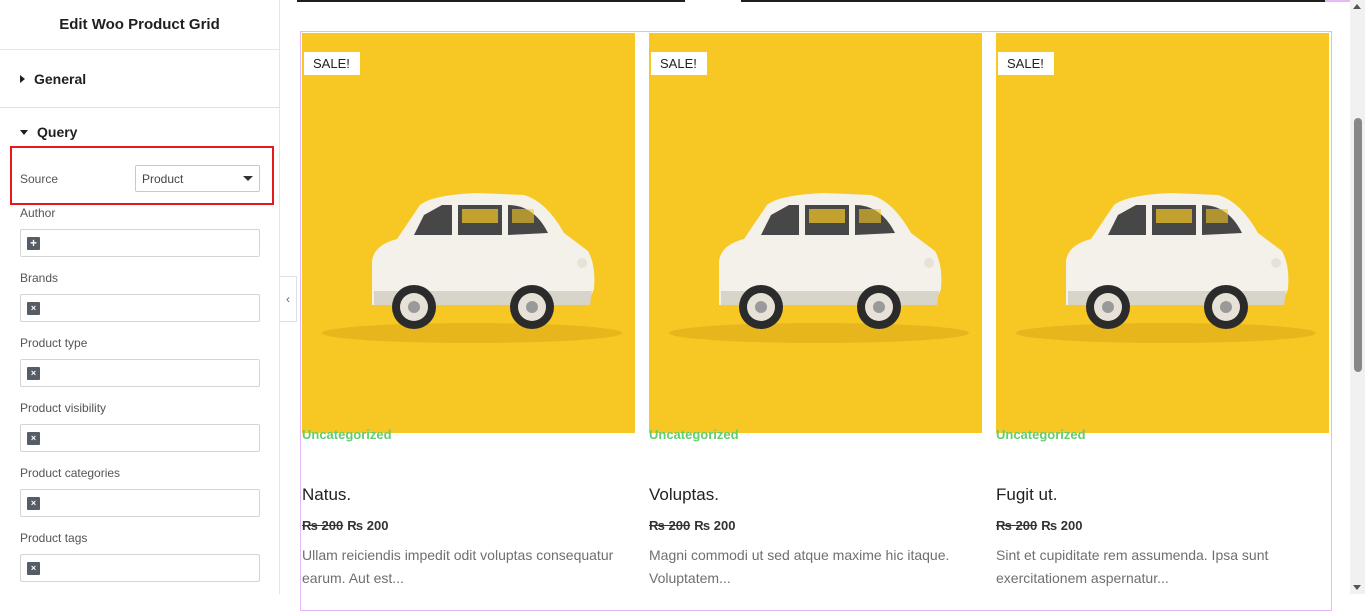 This screenshot has width=1365, height=611. What do you see at coordinates (248, 178) in the screenshot?
I see `chevron-down-icon` at bounding box center [248, 178].